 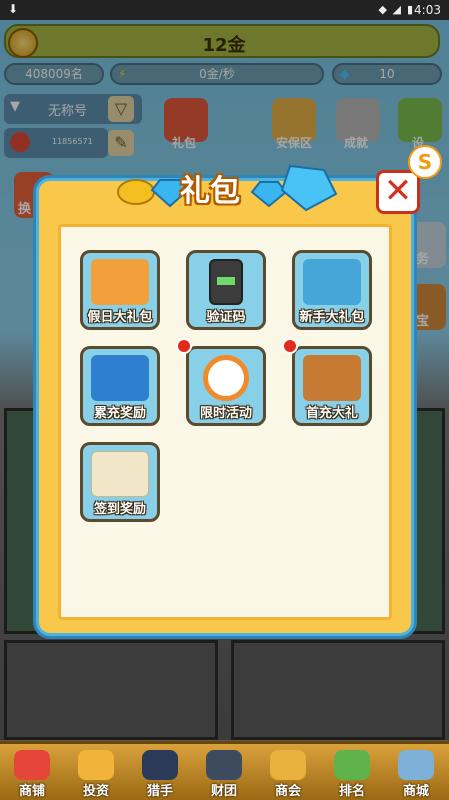 I want to click on nav-hunter-label: 猎手, so click(x=159, y=791).